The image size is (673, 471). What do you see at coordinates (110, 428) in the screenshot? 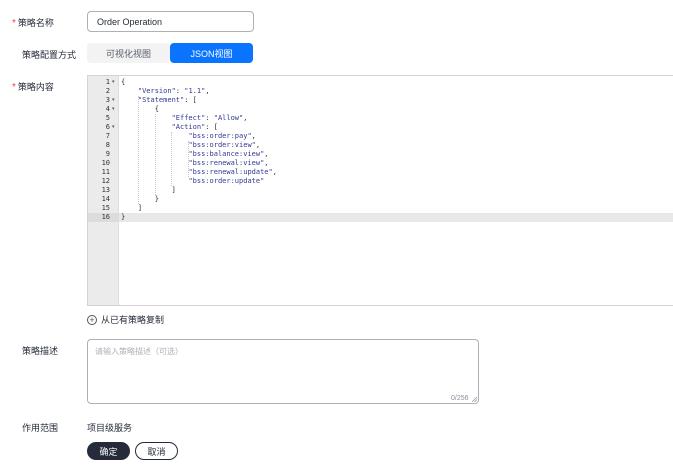
I see `scope-value: 项目级服务` at bounding box center [110, 428].